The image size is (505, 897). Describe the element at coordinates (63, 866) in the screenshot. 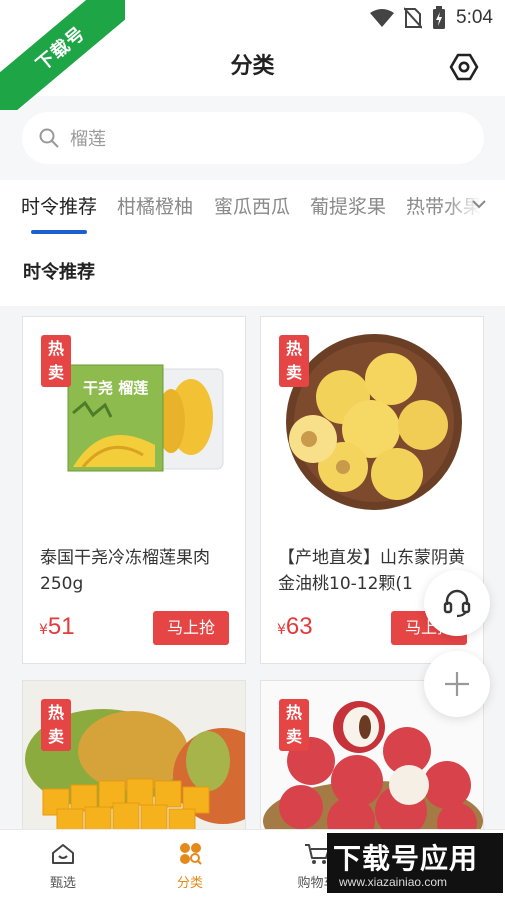

I see `nav-item-home: 甄选` at that location.